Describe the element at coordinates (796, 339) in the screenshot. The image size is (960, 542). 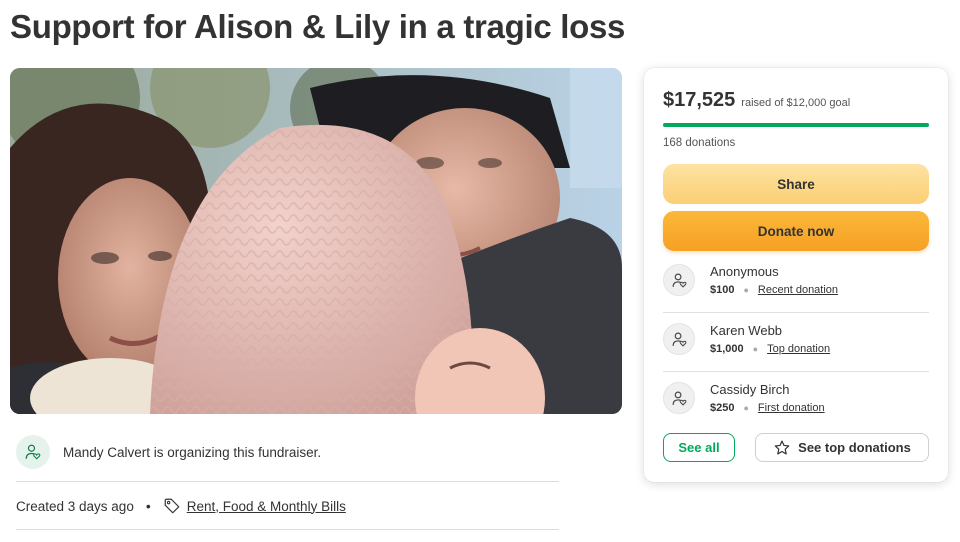
I see `donation-item: Karen Webb $1,000 ● Top donation` at that location.